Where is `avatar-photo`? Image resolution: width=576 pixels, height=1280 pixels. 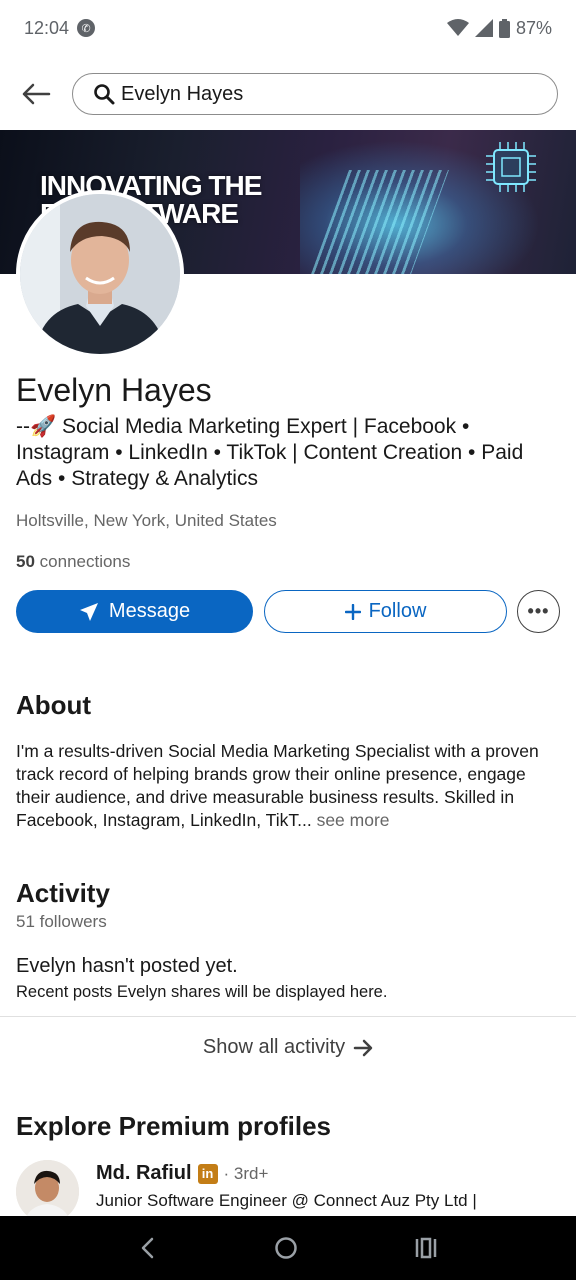 avatar-photo is located at coordinates (100, 274).